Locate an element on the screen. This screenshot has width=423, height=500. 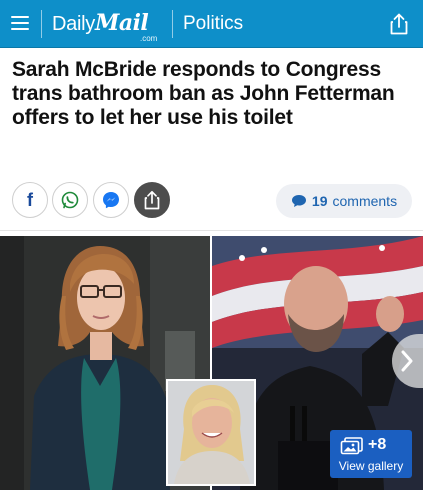
messenger-icon is located at coordinates (111, 200).